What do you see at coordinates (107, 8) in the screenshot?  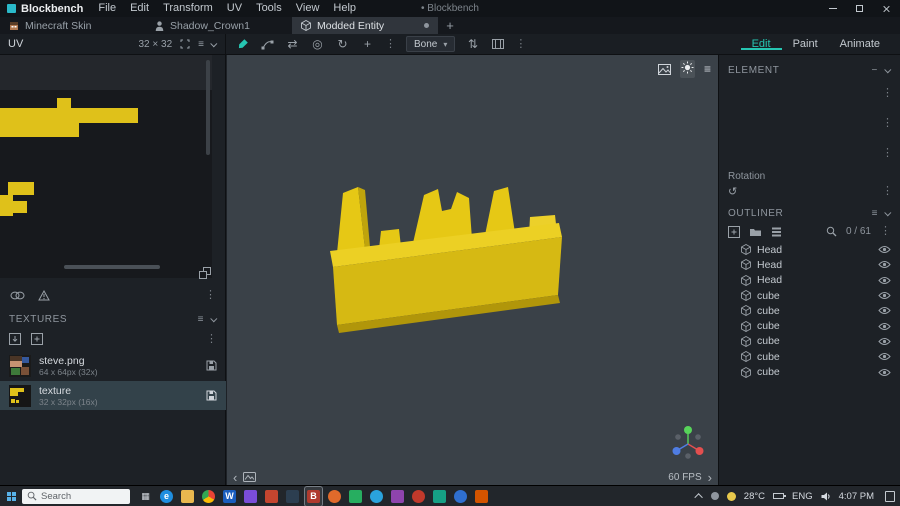 I see `menu-file: File` at bounding box center [107, 8].